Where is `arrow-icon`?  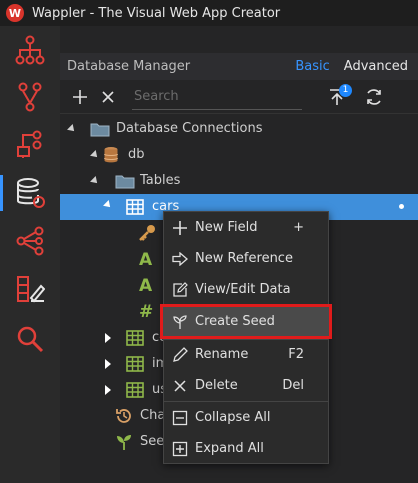 arrow-icon is located at coordinates (180, 259).